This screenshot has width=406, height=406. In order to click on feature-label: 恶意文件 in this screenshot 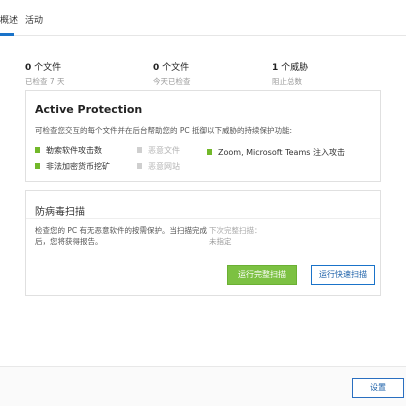, I will do `click(164, 150)`.